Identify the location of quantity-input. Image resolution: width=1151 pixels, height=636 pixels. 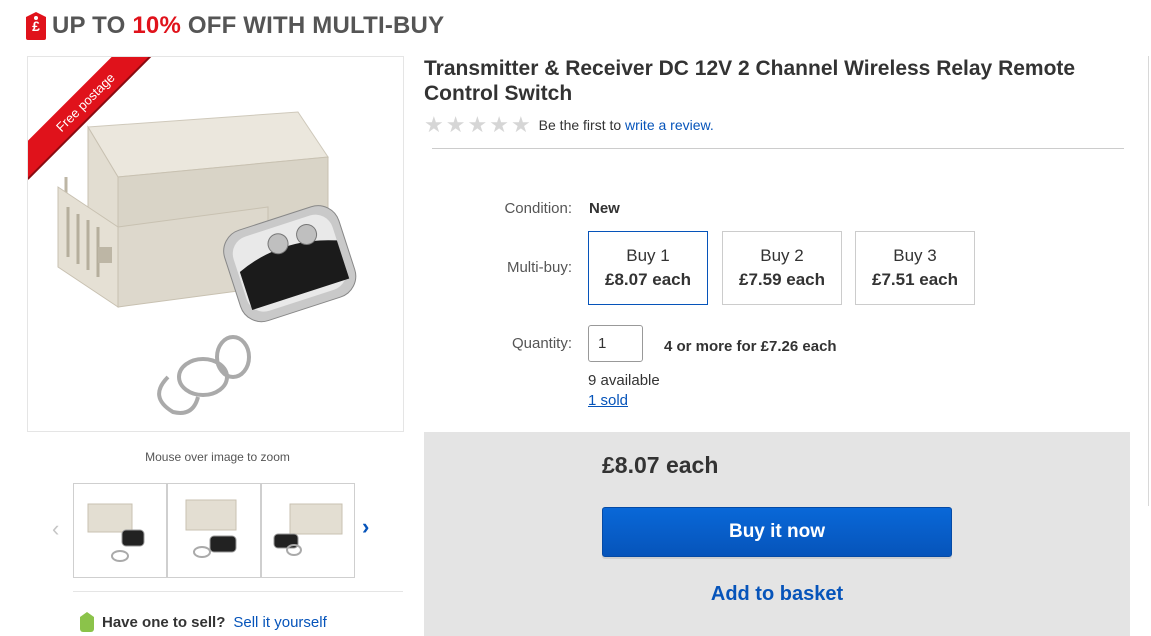
(615, 343).